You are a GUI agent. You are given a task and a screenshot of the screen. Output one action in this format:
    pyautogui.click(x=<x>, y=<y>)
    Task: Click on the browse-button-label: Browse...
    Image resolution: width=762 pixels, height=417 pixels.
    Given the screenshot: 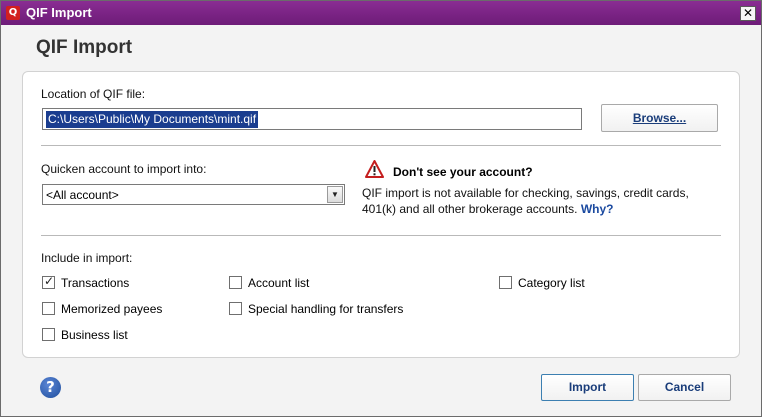 What is the action you would take?
    pyautogui.click(x=659, y=118)
    